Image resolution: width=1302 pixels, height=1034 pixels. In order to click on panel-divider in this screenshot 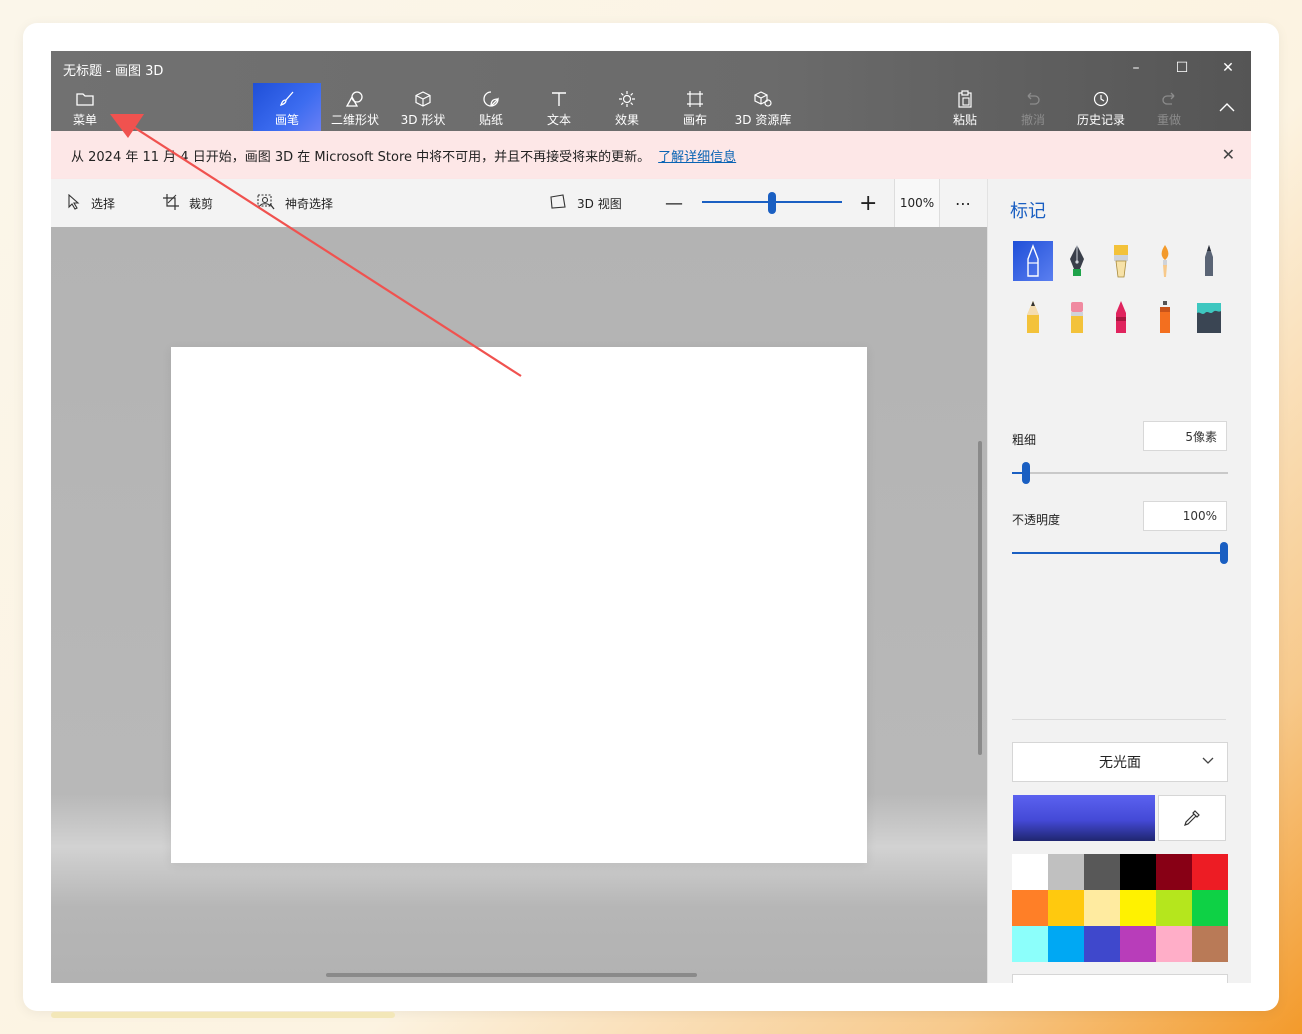, I will do `click(1119, 719)`.